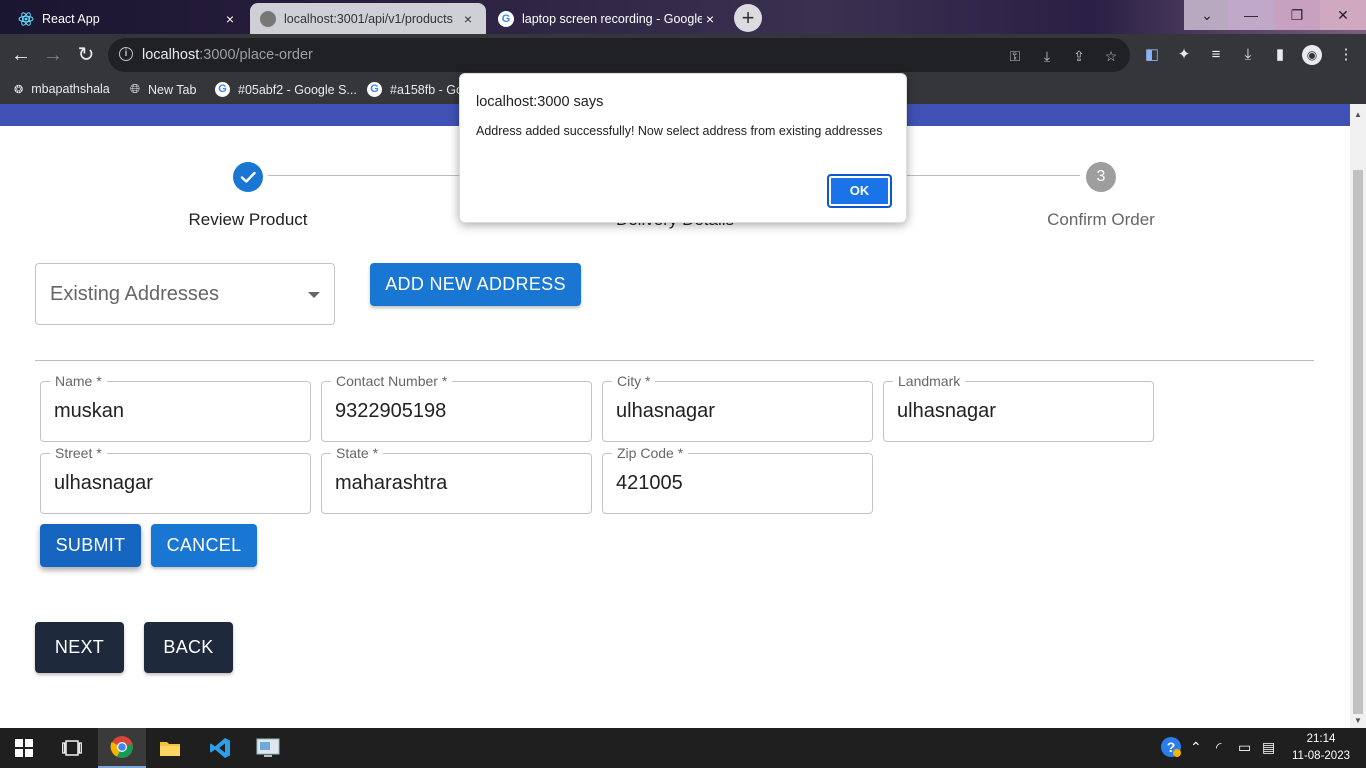 The image size is (1366, 768). Describe the element at coordinates (175, 479) in the screenshot. I see `street-field: Street * ulhasnagar` at that location.